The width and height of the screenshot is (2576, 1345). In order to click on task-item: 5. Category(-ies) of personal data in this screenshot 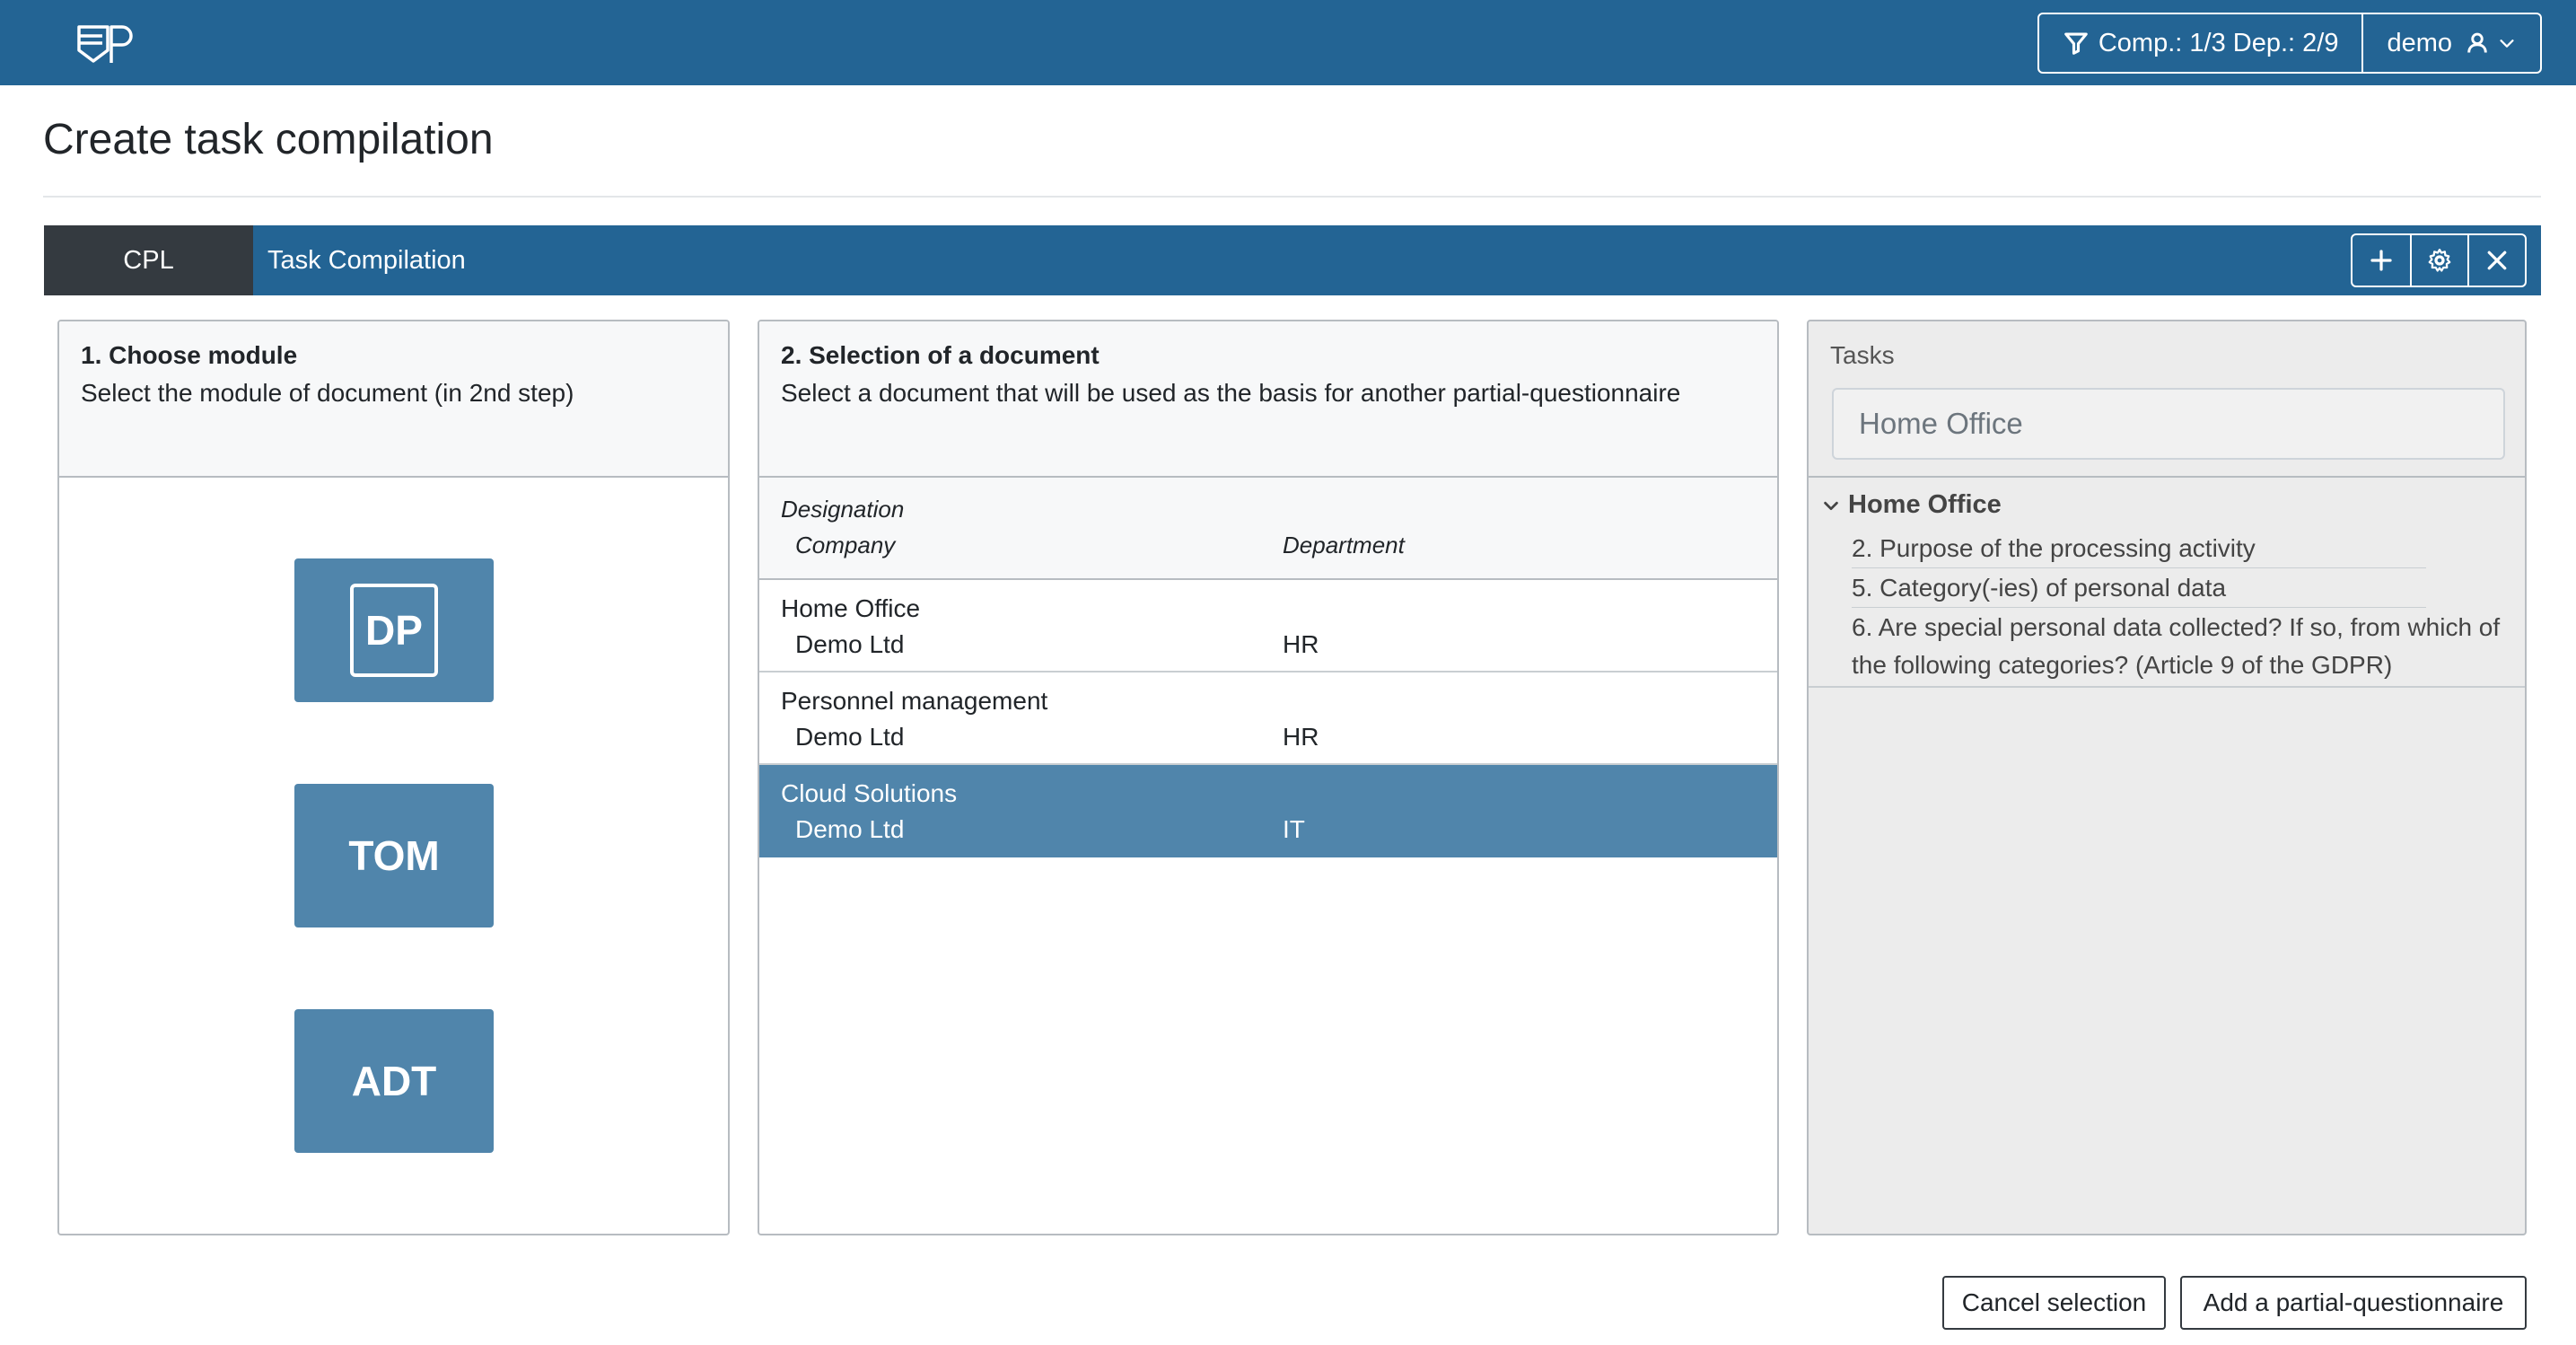, I will do `click(2139, 588)`.